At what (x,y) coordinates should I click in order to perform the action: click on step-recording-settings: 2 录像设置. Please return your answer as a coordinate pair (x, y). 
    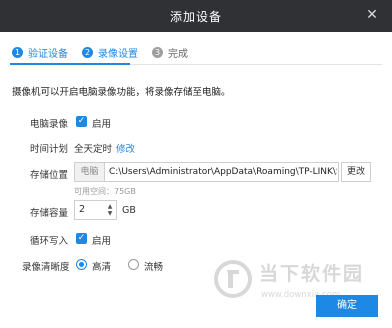
    Looking at the image, I should click on (110, 52).